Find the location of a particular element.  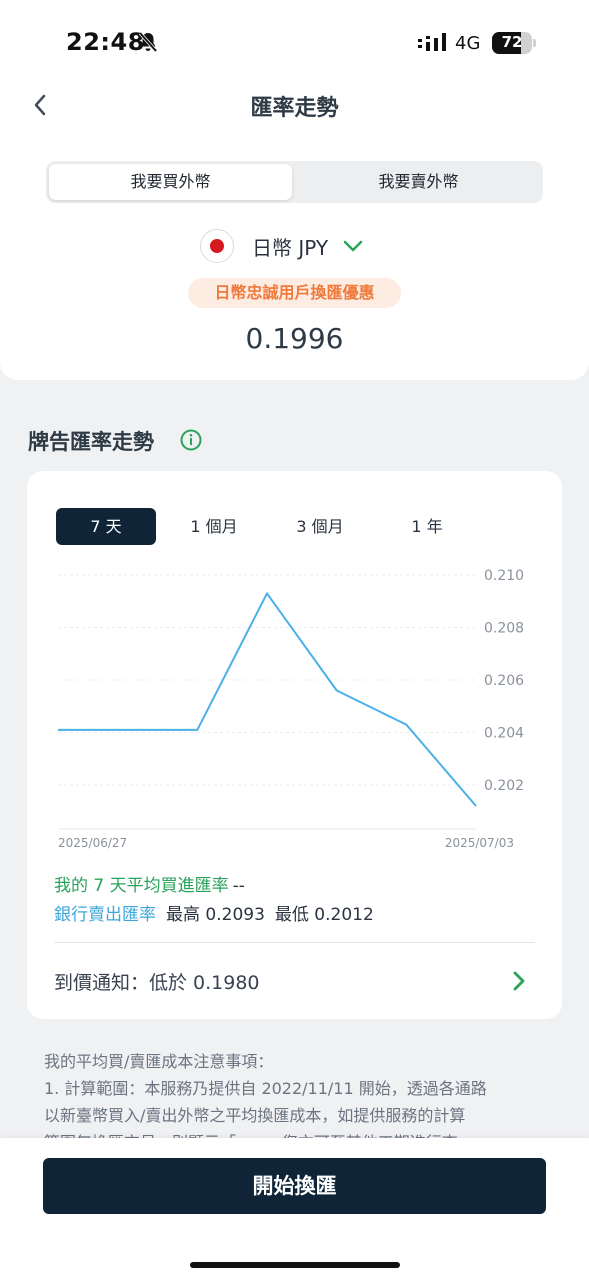

bank-sell-rate: 銀行賣出匯率 最高 0.2093 最低 0.2012 is located at coordinates (214, 912).